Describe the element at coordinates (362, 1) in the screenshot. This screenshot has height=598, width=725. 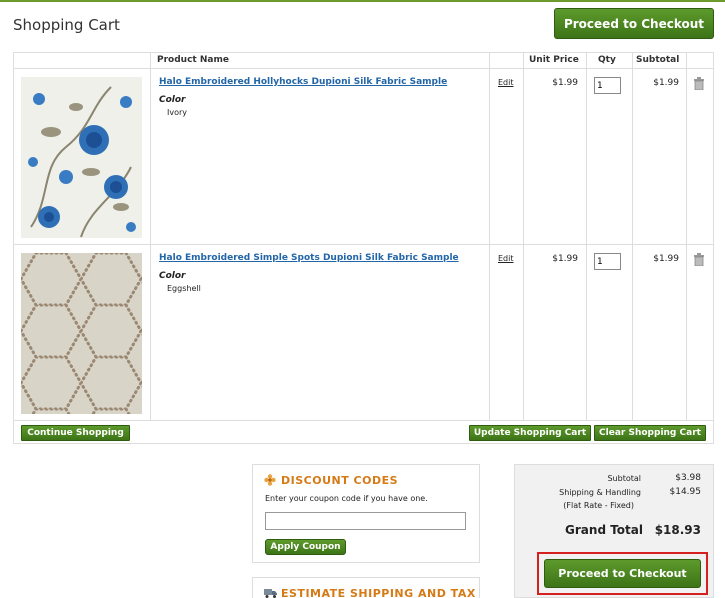
I see `top-divider` at that location.